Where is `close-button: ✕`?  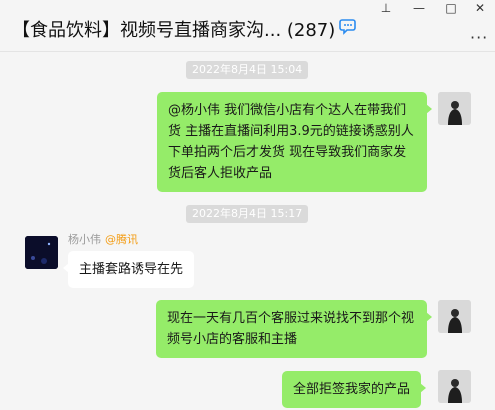
close-button: ✕ is located at coordinates (480, 8).